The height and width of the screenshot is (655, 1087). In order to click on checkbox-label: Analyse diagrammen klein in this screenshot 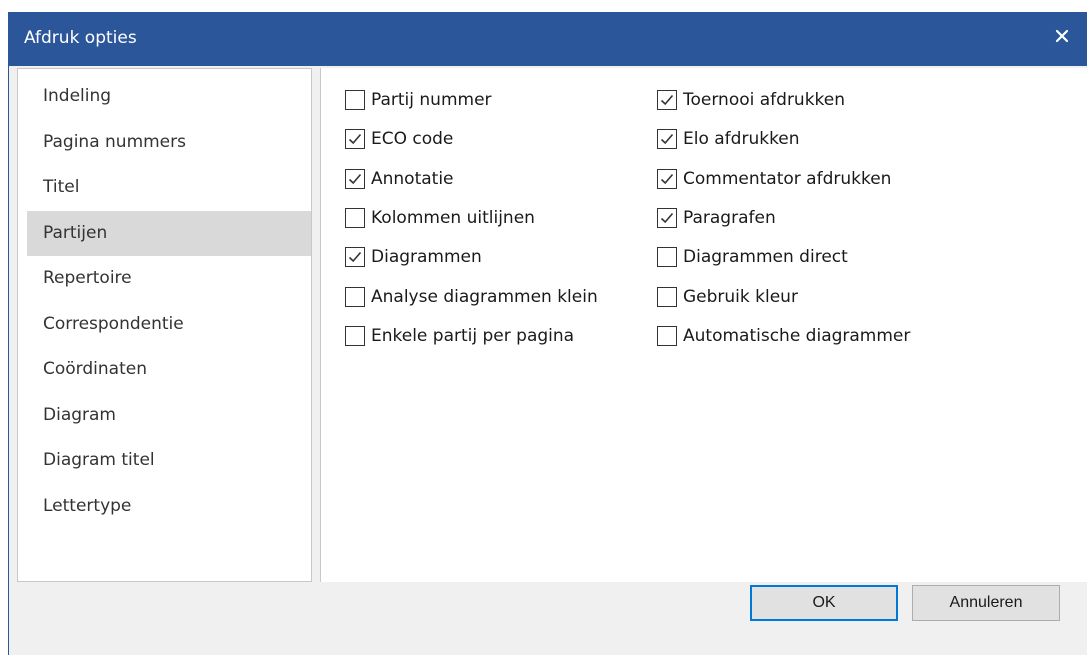, I will do `click(484, 297)`.